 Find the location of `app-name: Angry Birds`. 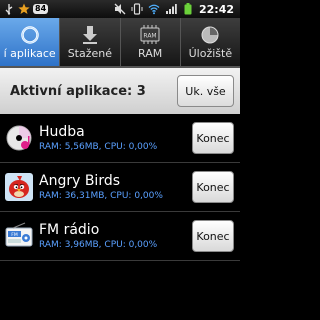

app-name: Angry Birds is located at coordinates (80, 181).